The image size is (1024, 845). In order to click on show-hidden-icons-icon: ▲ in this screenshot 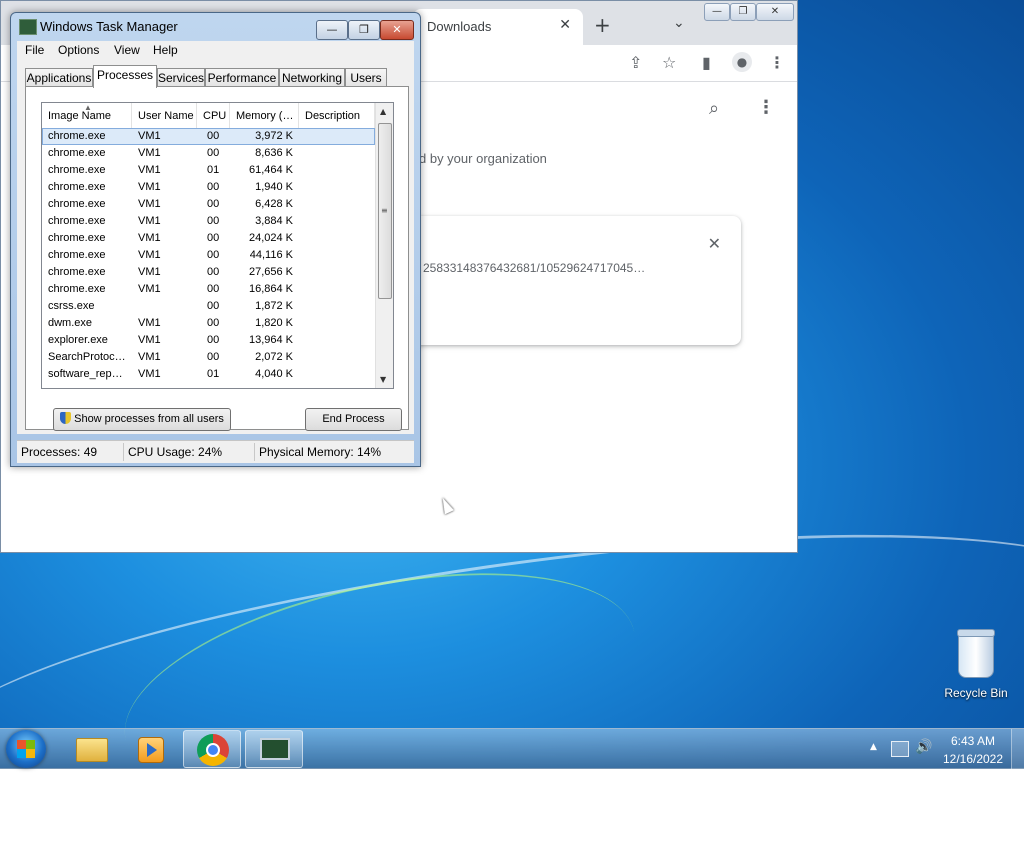, I will do `click(873, 747)`.